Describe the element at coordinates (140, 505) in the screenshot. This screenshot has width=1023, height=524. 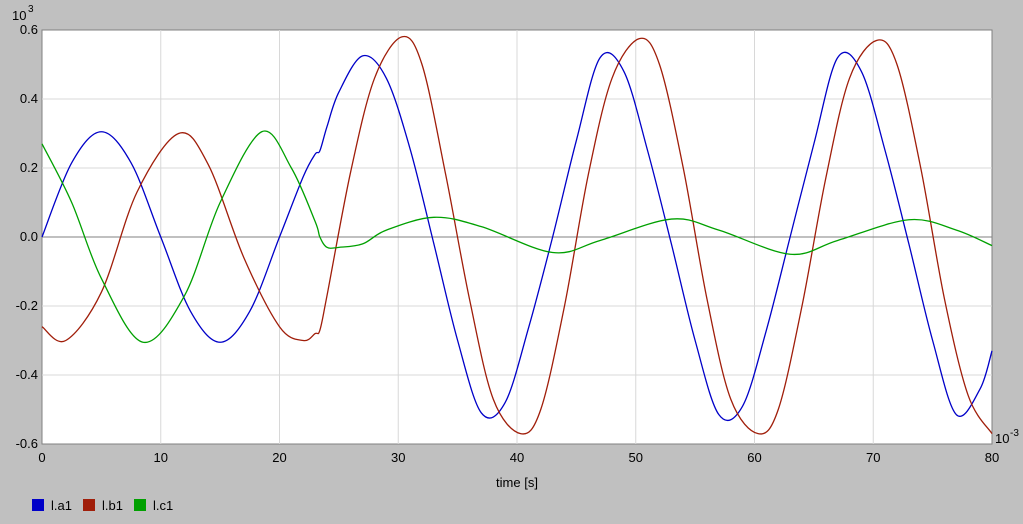
I see `legend-swatch-l-c1` at that location.